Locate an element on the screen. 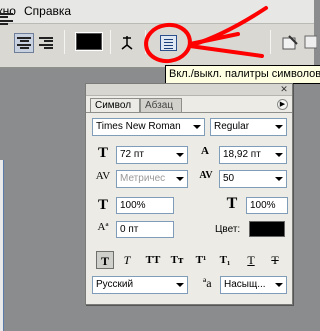  tooltip: Вкл./выкл. палитры символов is located at coordinates (242, 74).